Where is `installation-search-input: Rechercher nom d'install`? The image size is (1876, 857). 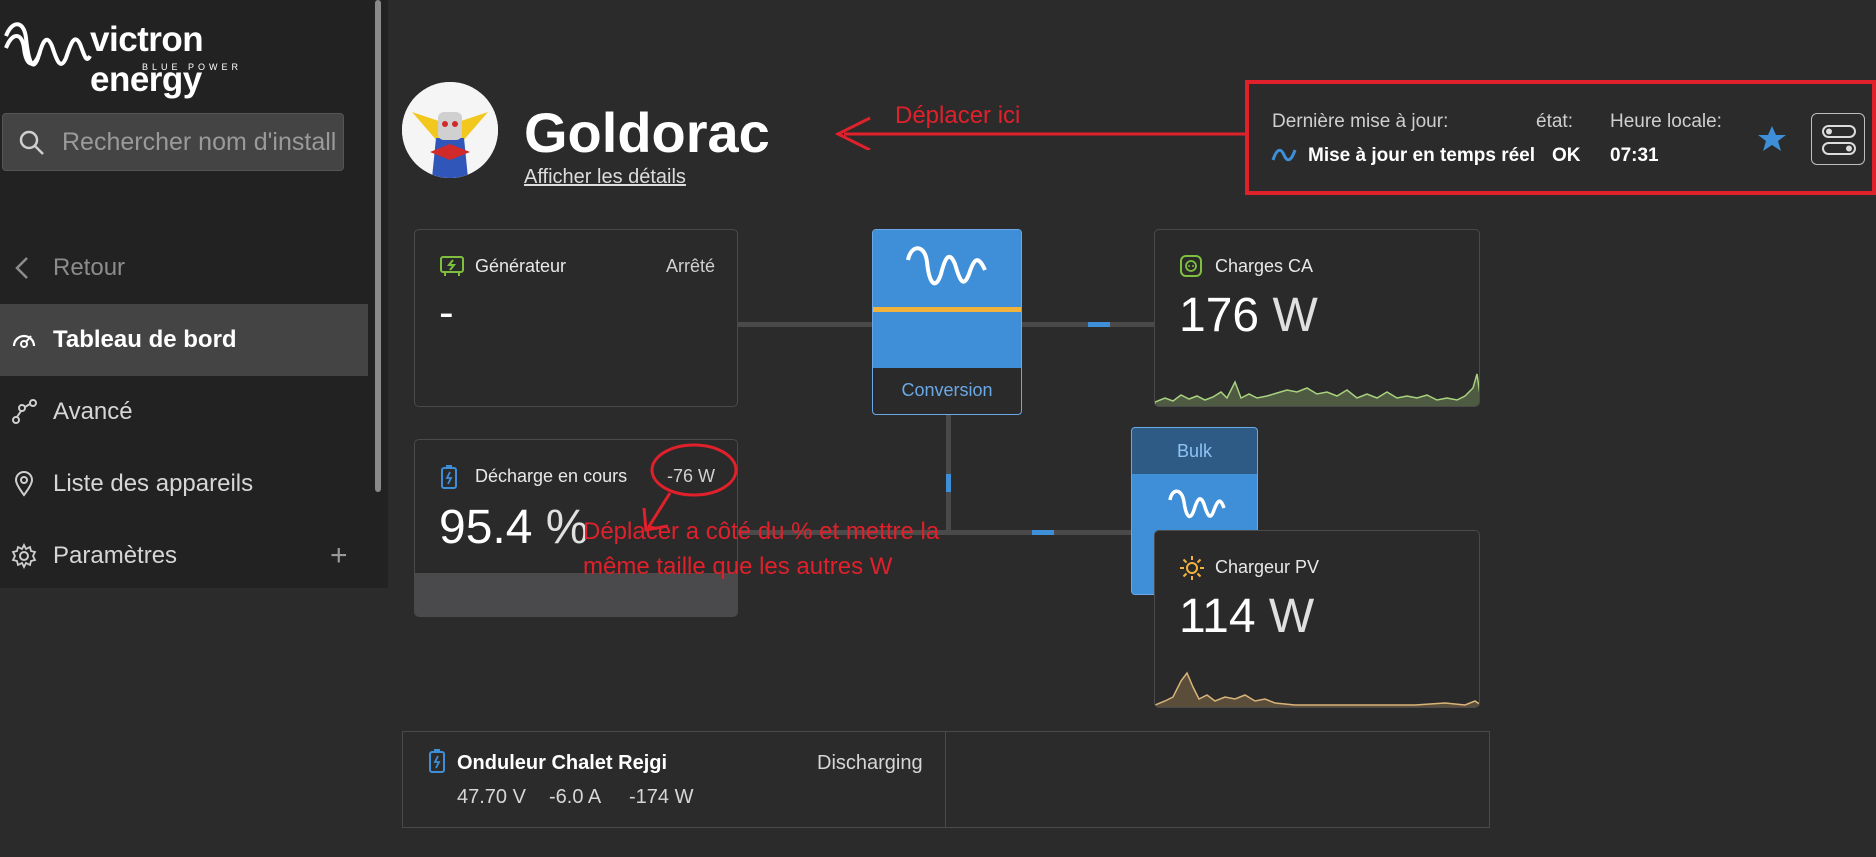 installation-search-input: Rechercher nom d'install is located at coordinates (173, 142).